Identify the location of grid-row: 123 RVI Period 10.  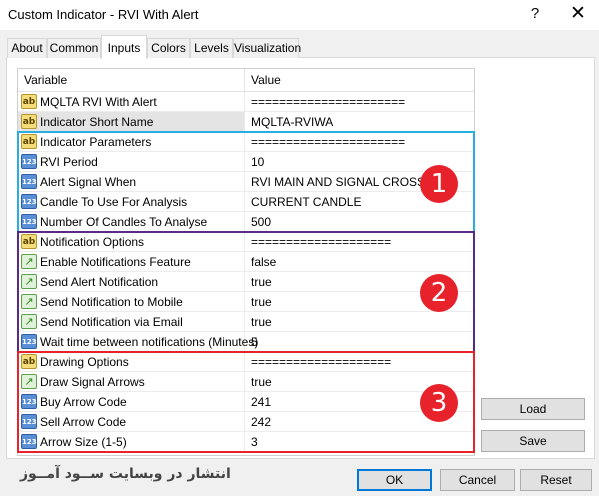
(246, 162).